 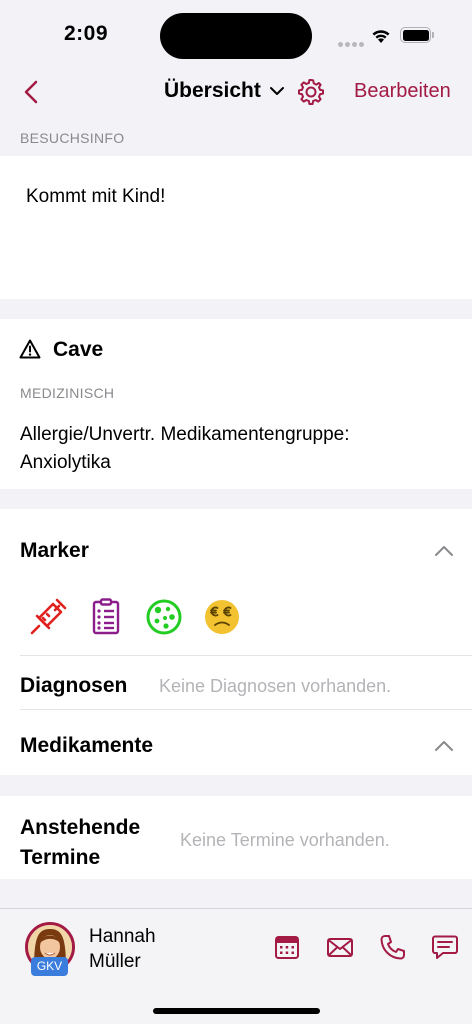 What do you see at coordinates (54, 550) in the screenshot?
I see `marker-title: Marker` at bounding box center [54, 550].